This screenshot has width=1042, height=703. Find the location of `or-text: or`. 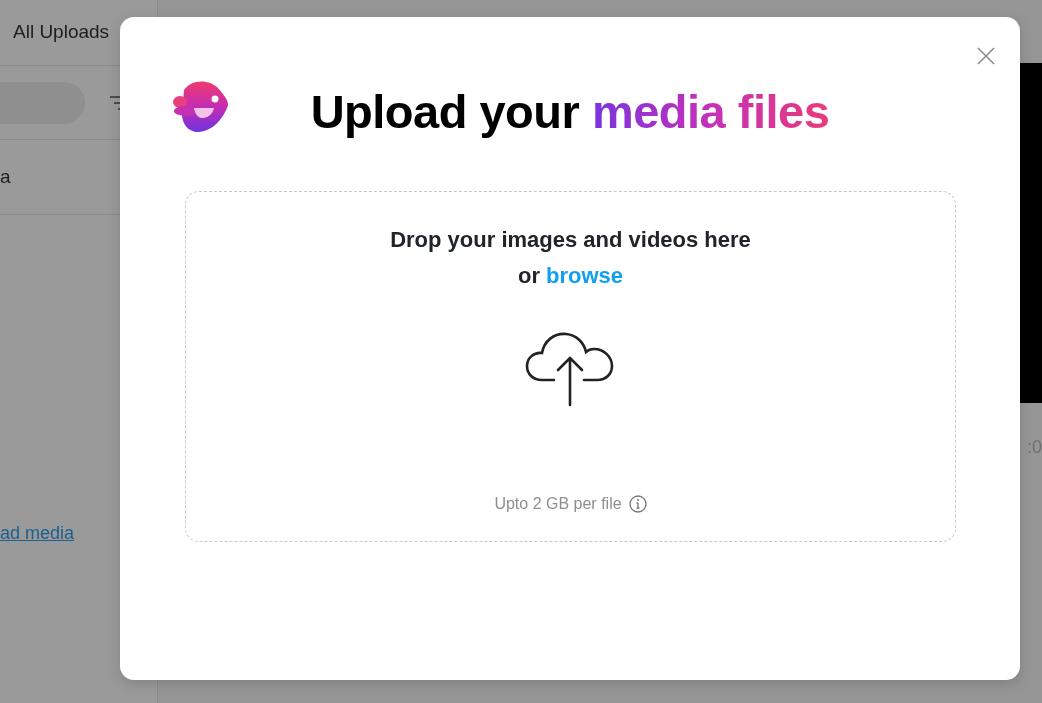

or-text: or is located at coordinates (529, 276).